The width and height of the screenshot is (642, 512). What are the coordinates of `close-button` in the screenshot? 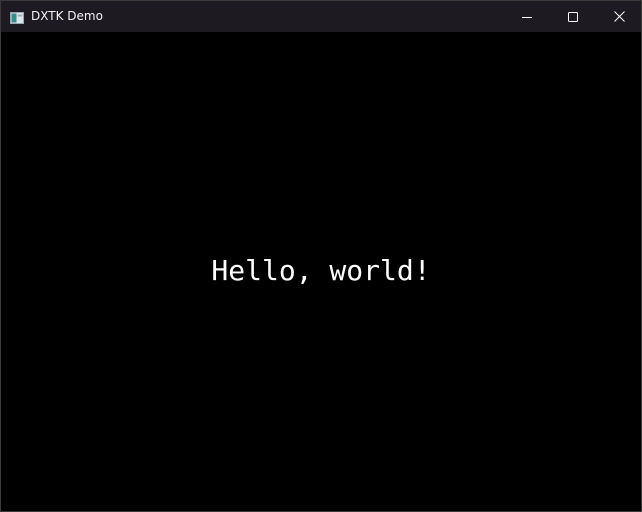 It's located at (618, 16).